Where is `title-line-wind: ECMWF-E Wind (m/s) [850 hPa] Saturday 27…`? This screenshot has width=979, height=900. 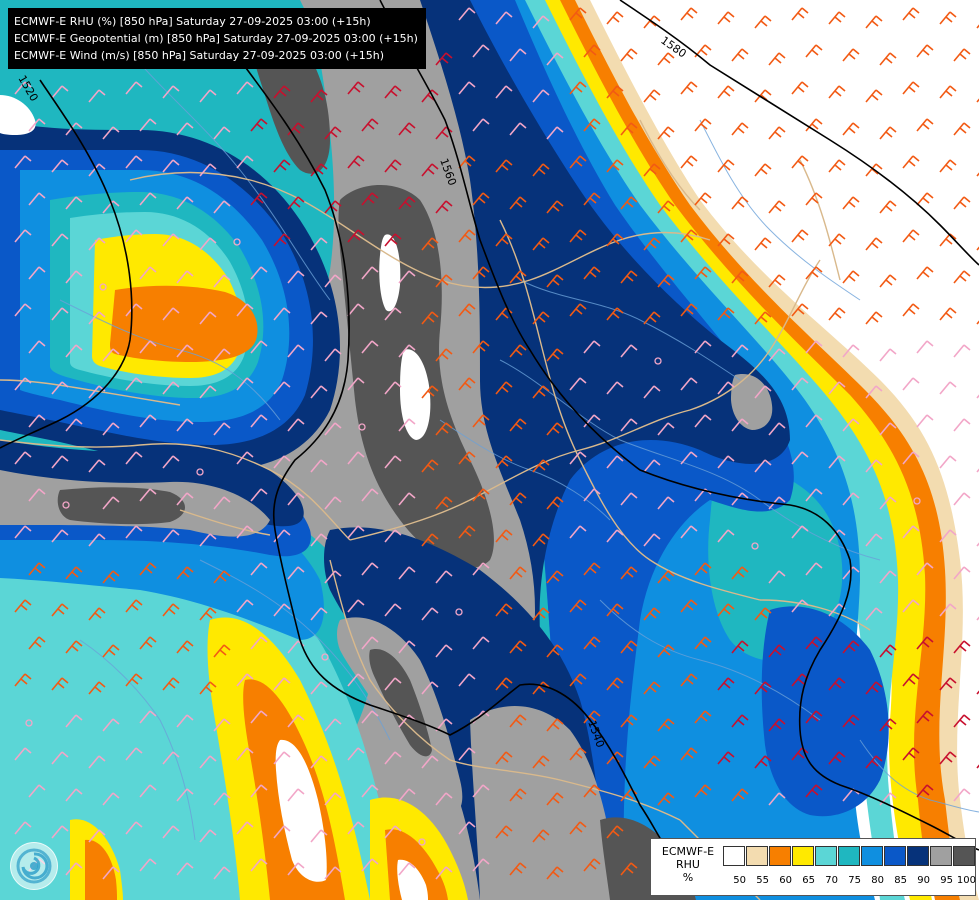 title-line-wind: ECMWF-E Wind (m/s) [850 hPa] Saturday 27… is located at coordinates (199, 55).